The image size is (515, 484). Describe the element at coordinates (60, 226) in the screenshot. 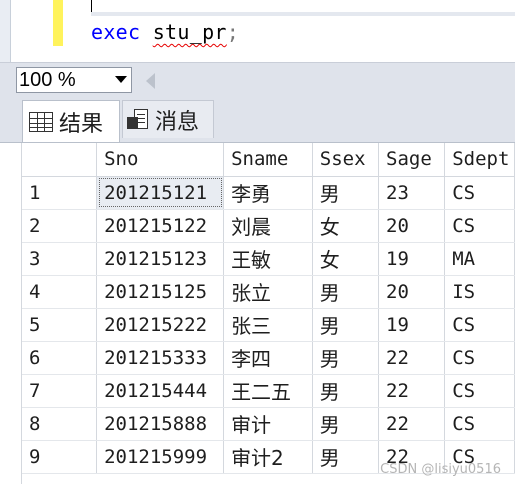

I see `row-number: 2` at that location.